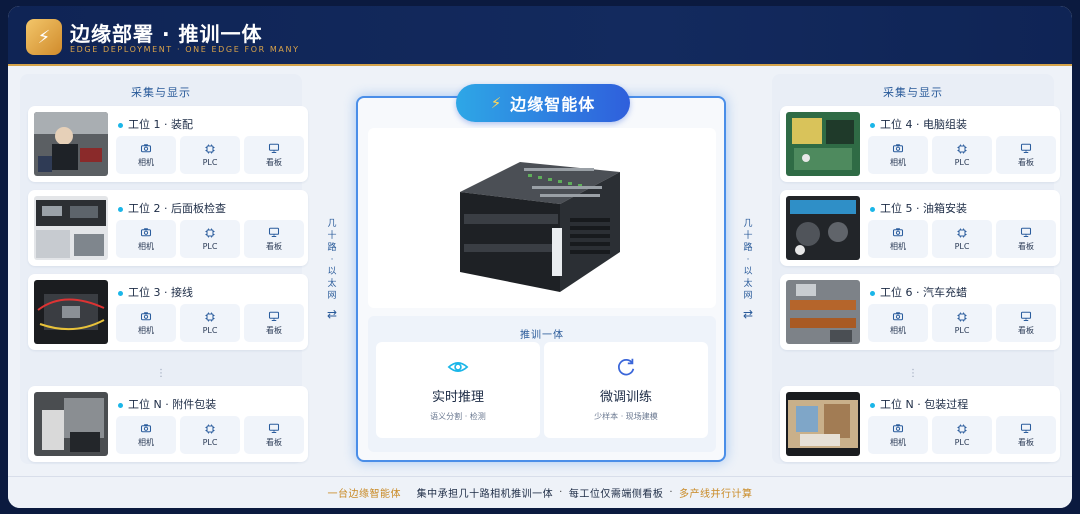 The image size is (1080, 514). I want to click on station-card: 工位 N · 附件包装 相机 PLC 看板, so click(168, 424).